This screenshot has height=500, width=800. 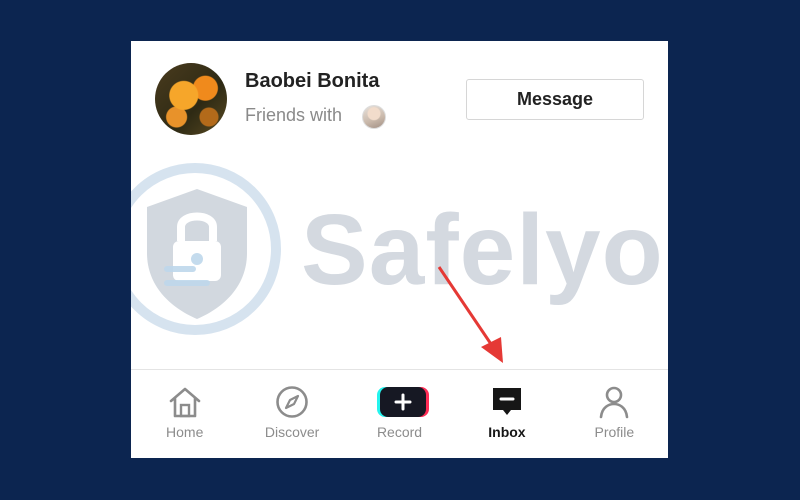 I want to click on bottom-navigation: Home Discover Record Inbox Profile, so click(x=399, y=413).